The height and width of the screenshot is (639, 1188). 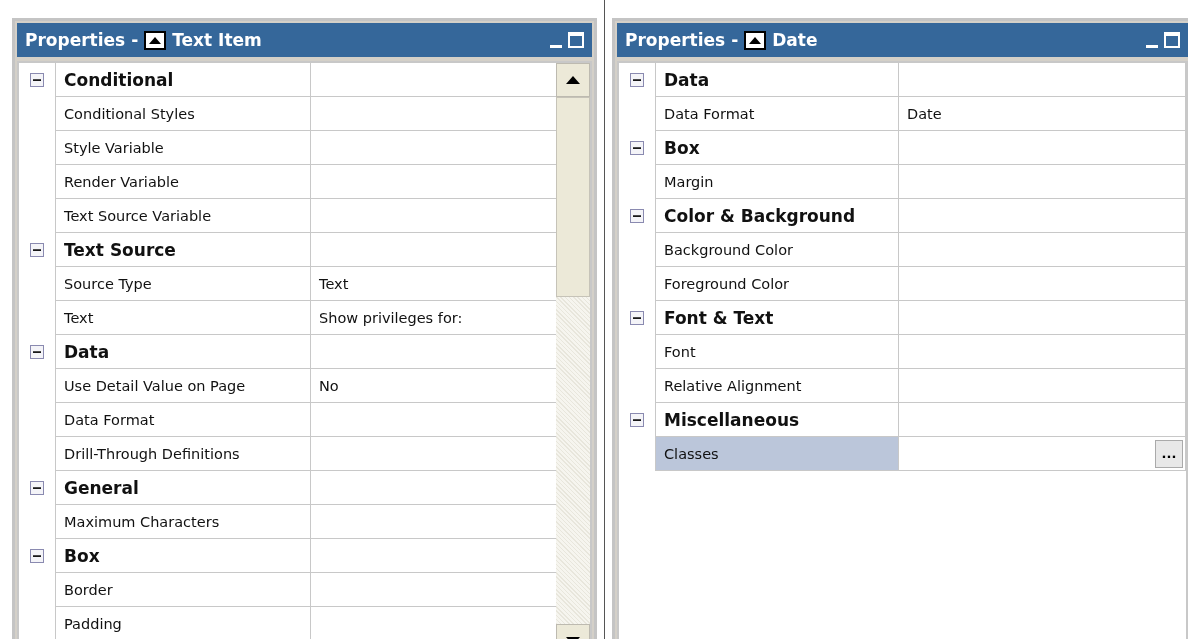 I want to click on scroll-thumb, so click(x=573, y=197).